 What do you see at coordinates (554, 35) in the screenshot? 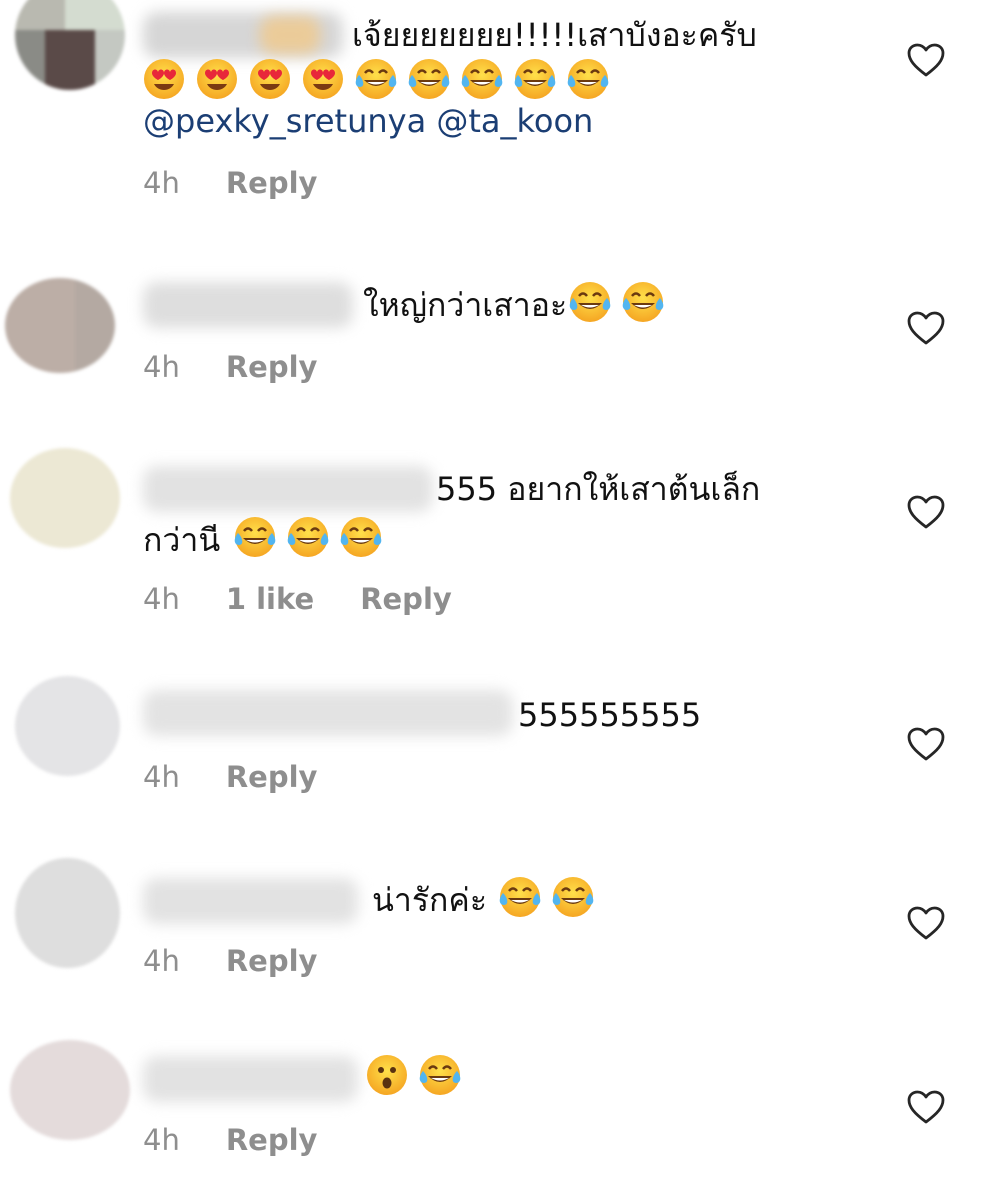
I see `comment-text: เจ้ยยยยยยย!!!!!เสาบังอะครับ` at bounding box center [554, 35].